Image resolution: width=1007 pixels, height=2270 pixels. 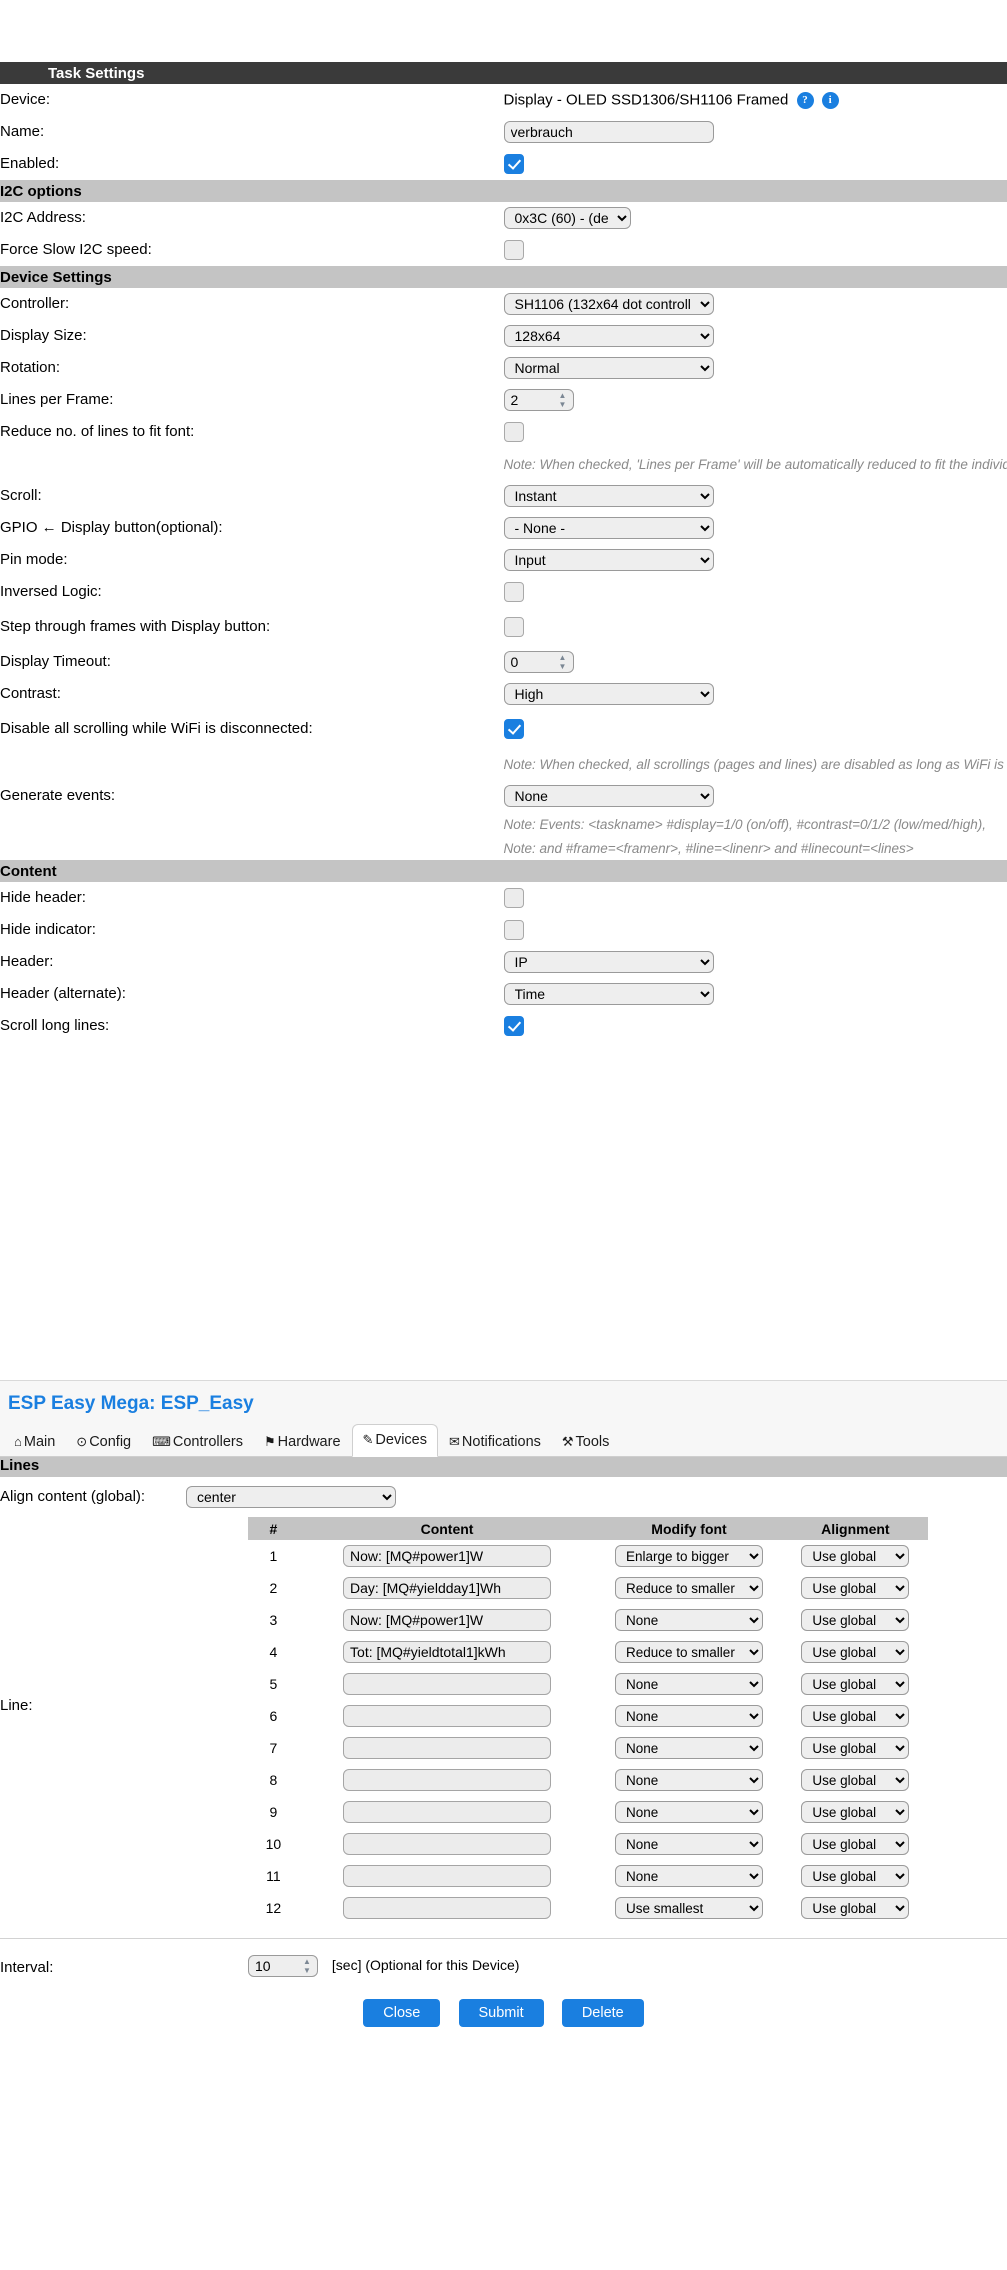 I want to click on label-pin-mode: Pin mode:, so click(x=34, y=560).